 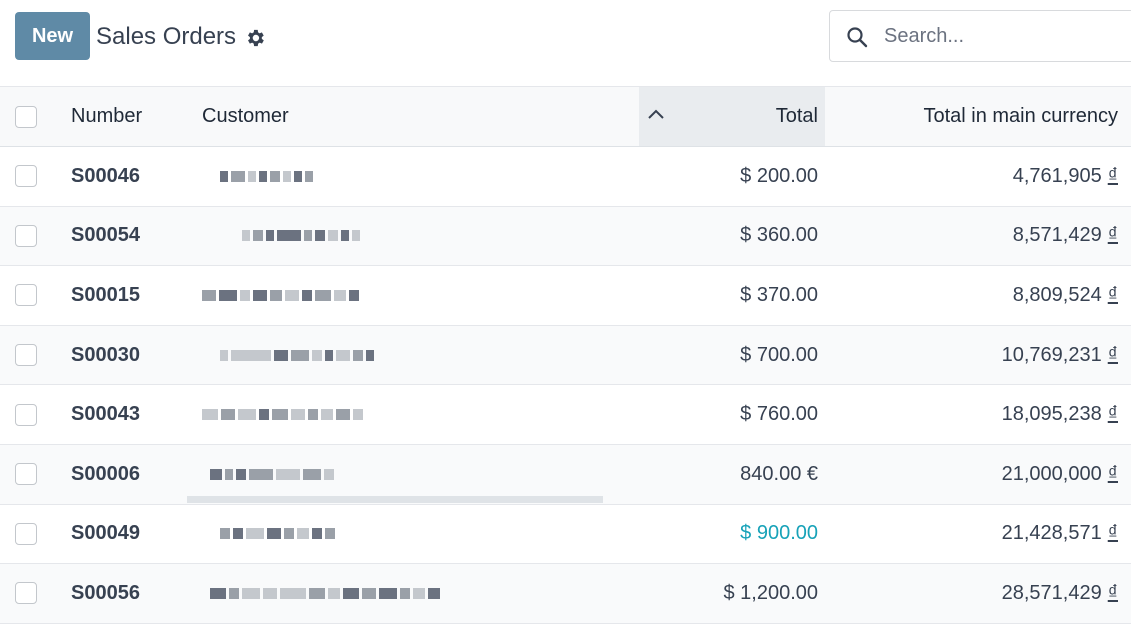 What do you see at coordinates (105, 354) in the screenshot?
I see `order-number: S00030` at bounding box center [105, 354].